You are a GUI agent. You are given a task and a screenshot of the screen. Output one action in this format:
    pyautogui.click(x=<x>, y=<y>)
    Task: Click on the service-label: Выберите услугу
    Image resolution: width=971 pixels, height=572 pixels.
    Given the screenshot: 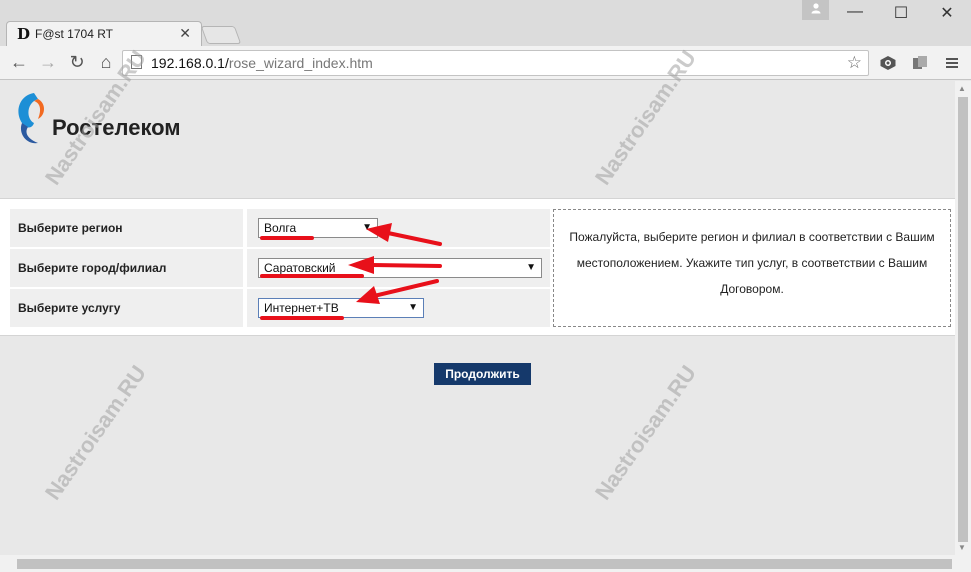 What is the action you would take?
    pyautogui.click(x=126, y=308)
    